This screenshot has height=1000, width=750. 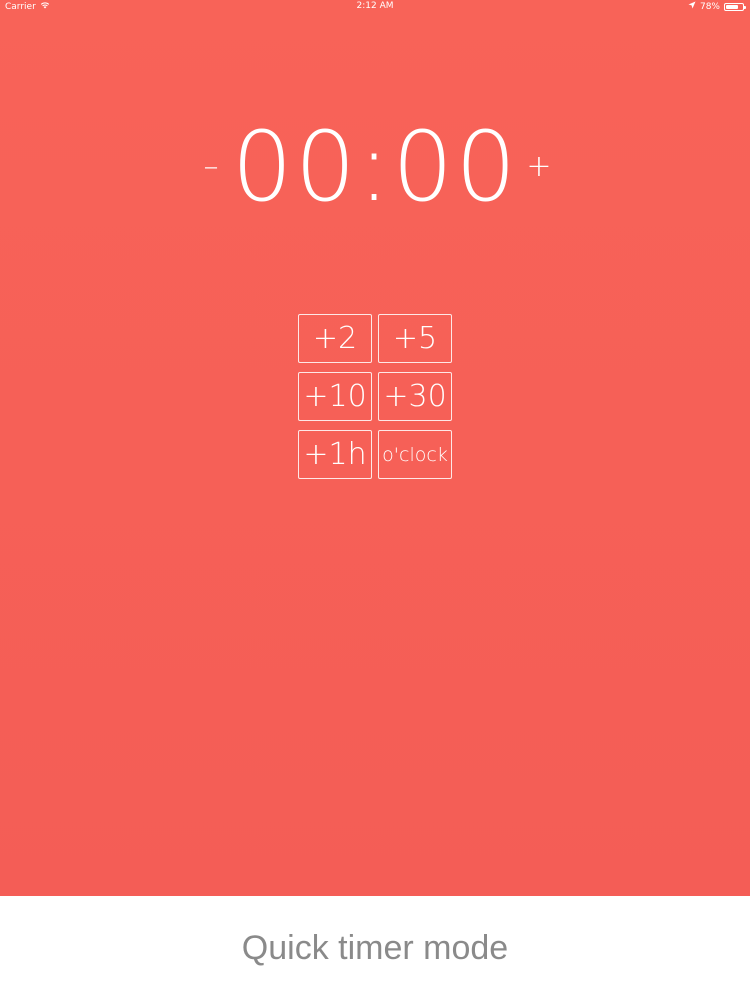 What do you see at coordinates (709, 6) in the screenshot?
I see `battery-percent: 78%` at bounding box center [709, 6].